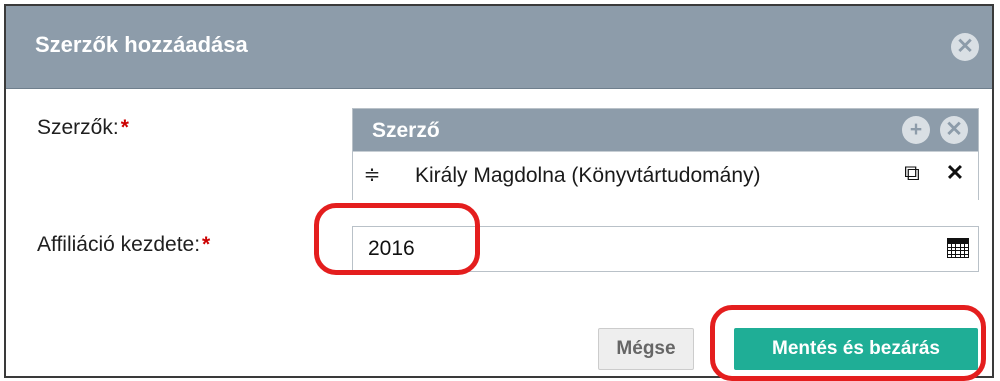 The height and width of the screenshot is (381, 1000). Describe the element at coordinates (78, 127) in the screenshot. I see `authors-label-text: Szerzők:` at that location.